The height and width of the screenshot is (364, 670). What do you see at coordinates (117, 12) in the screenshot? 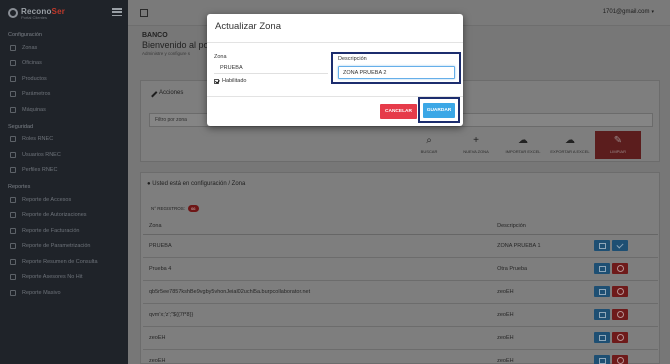
I see `hamburger-menu-icon` at bounding box center [117, 12].